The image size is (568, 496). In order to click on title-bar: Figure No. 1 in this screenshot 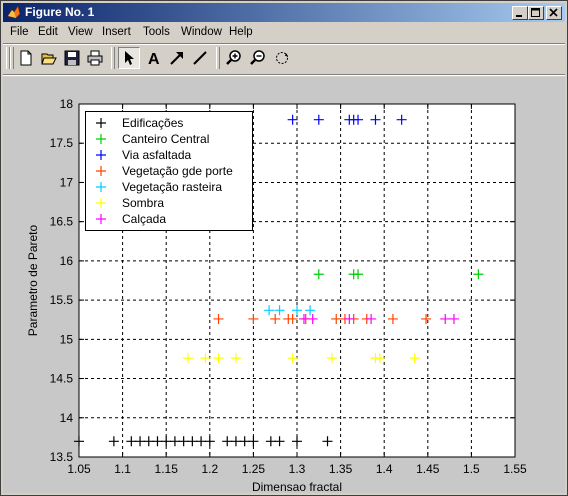, I will do `click(284, 12)`.